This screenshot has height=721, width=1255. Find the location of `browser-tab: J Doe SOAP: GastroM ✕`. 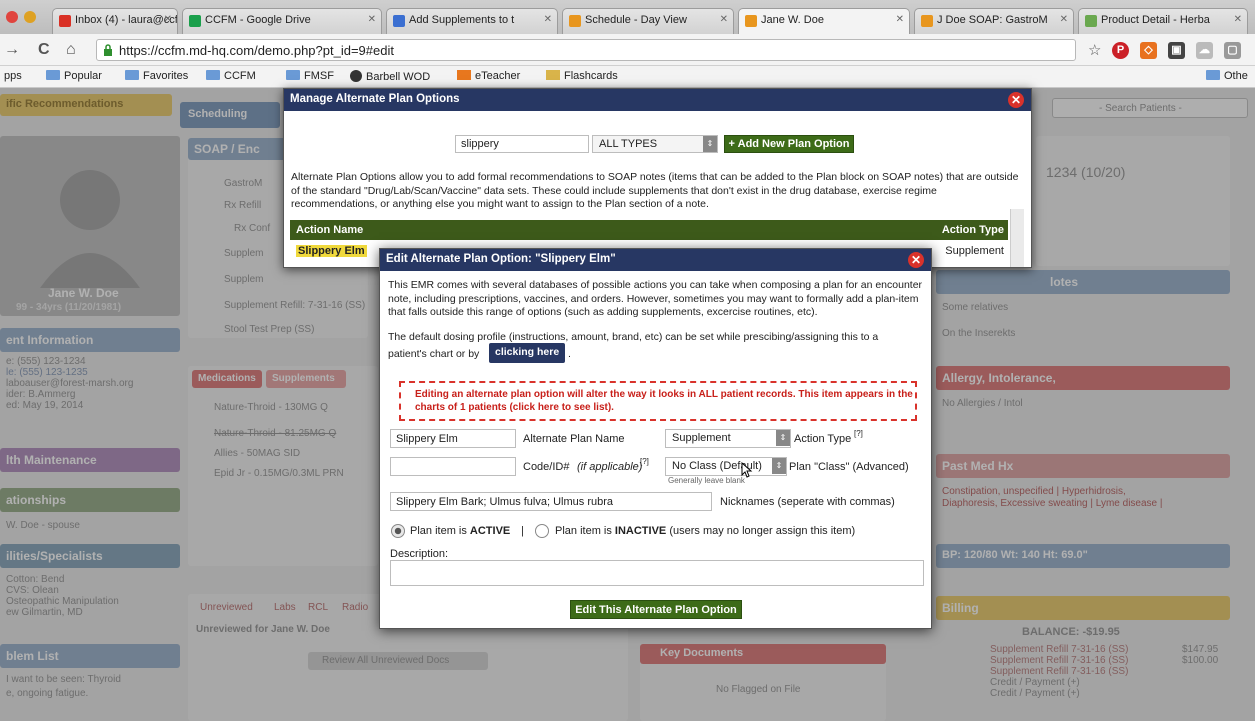

browser-tab: J Doe SOAP: GastroM ✕ is located at coordinates (994, 21).